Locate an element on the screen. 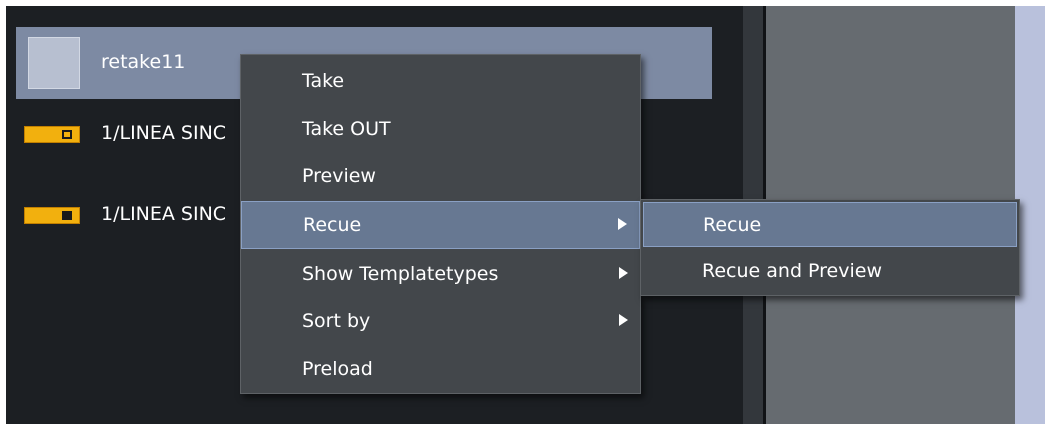 The image size is (1051, 430). submenu-item-recue-and-preview: Recue and Preview is located at coordinates (830, 272).